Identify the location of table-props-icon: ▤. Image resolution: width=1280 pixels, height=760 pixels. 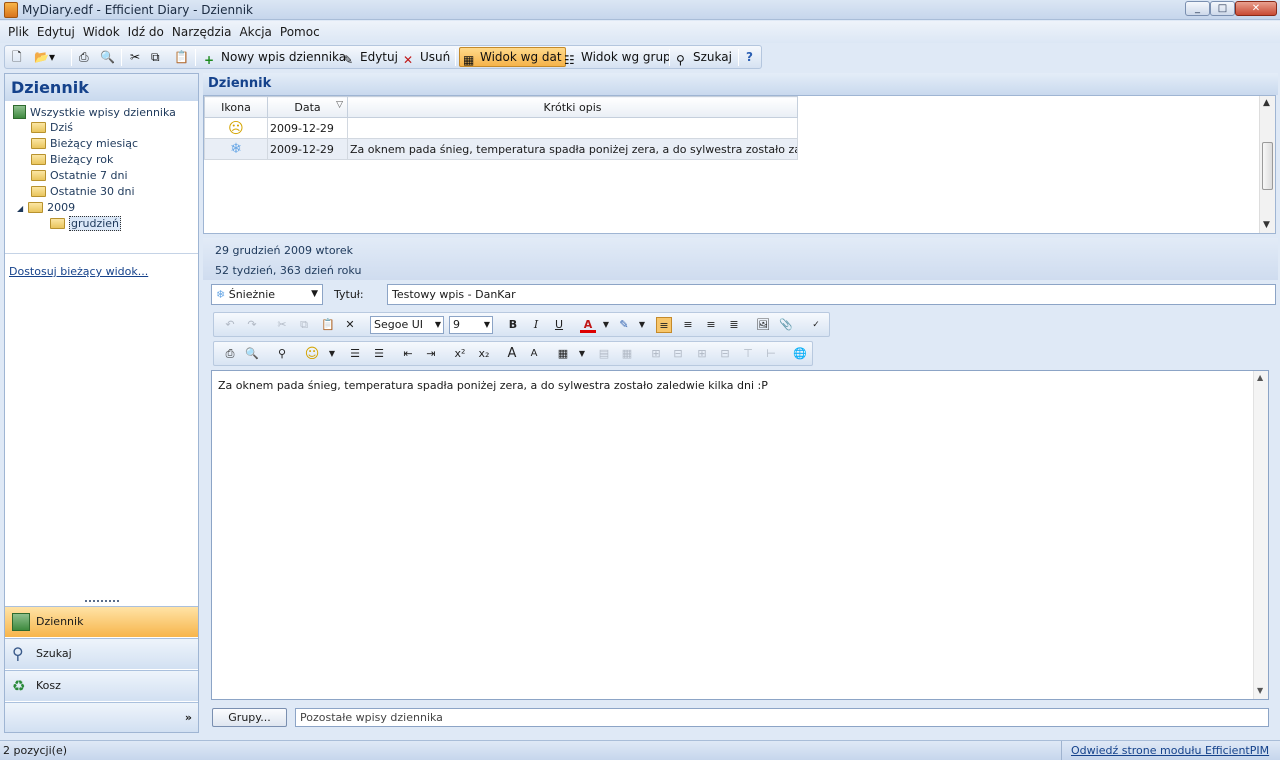
(604, 354).